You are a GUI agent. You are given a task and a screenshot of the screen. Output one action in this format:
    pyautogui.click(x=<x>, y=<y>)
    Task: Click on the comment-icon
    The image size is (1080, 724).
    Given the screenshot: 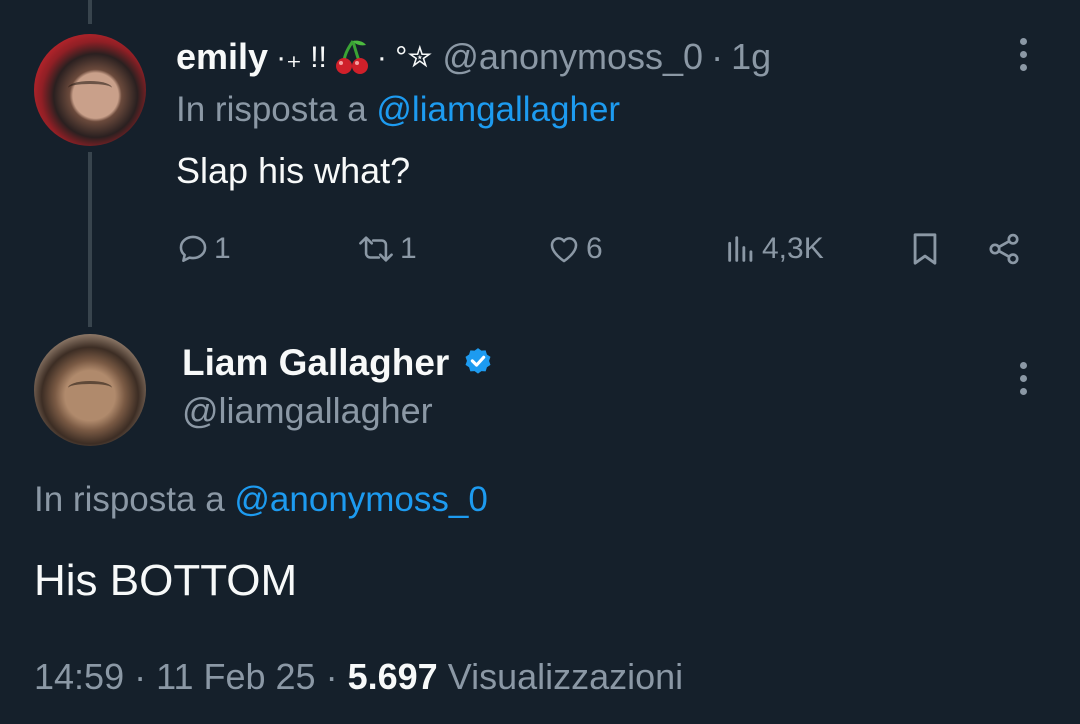 What is the action you would take?
    pyautogui.click(x=193, y=249)
    